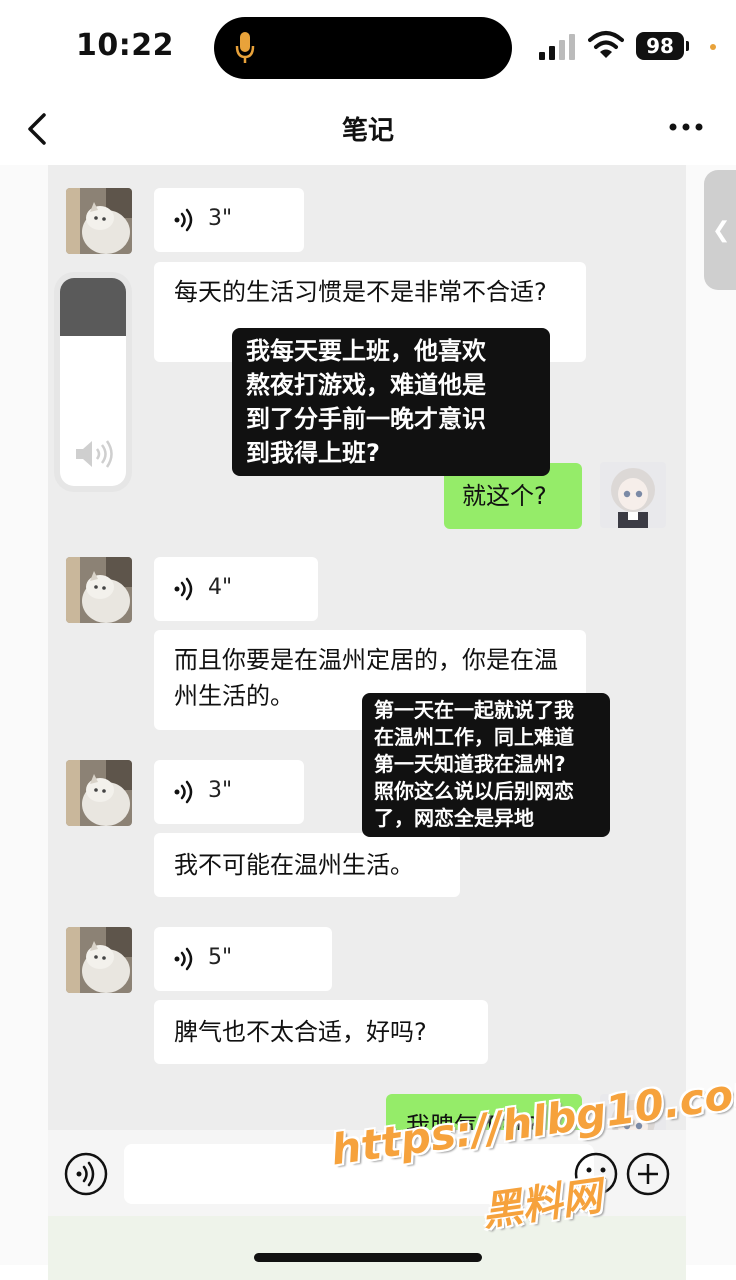 Image resolution: width=736 pixels, height=1280 pixels. I want to click on page-title: 笔记, so click(367, 131).